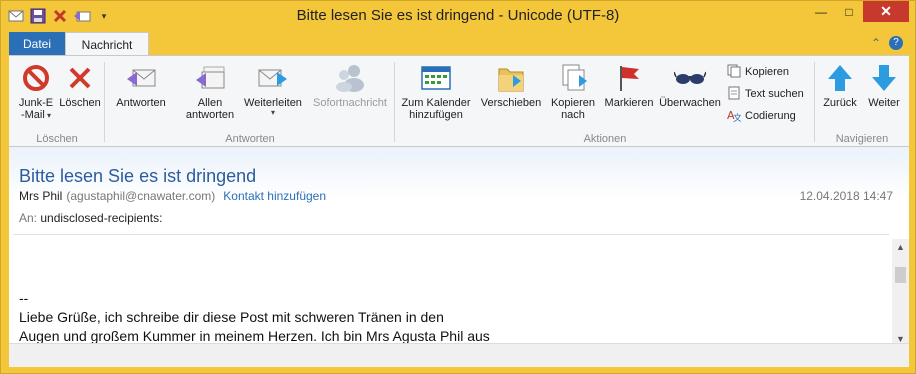 The width and height of the screenshot is (916, 374). What do you see at coordinates (690, 103) in the screenshot?
I see `watch-label: Überwachen` at bounding box center [690, 103].